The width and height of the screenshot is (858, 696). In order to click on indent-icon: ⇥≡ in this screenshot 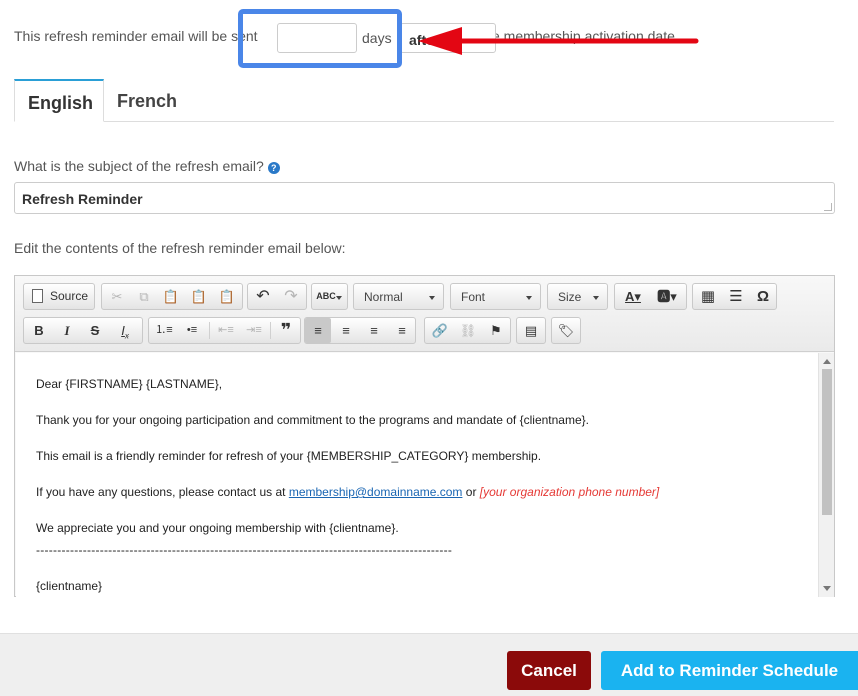, I will do `click(254, 330)`.